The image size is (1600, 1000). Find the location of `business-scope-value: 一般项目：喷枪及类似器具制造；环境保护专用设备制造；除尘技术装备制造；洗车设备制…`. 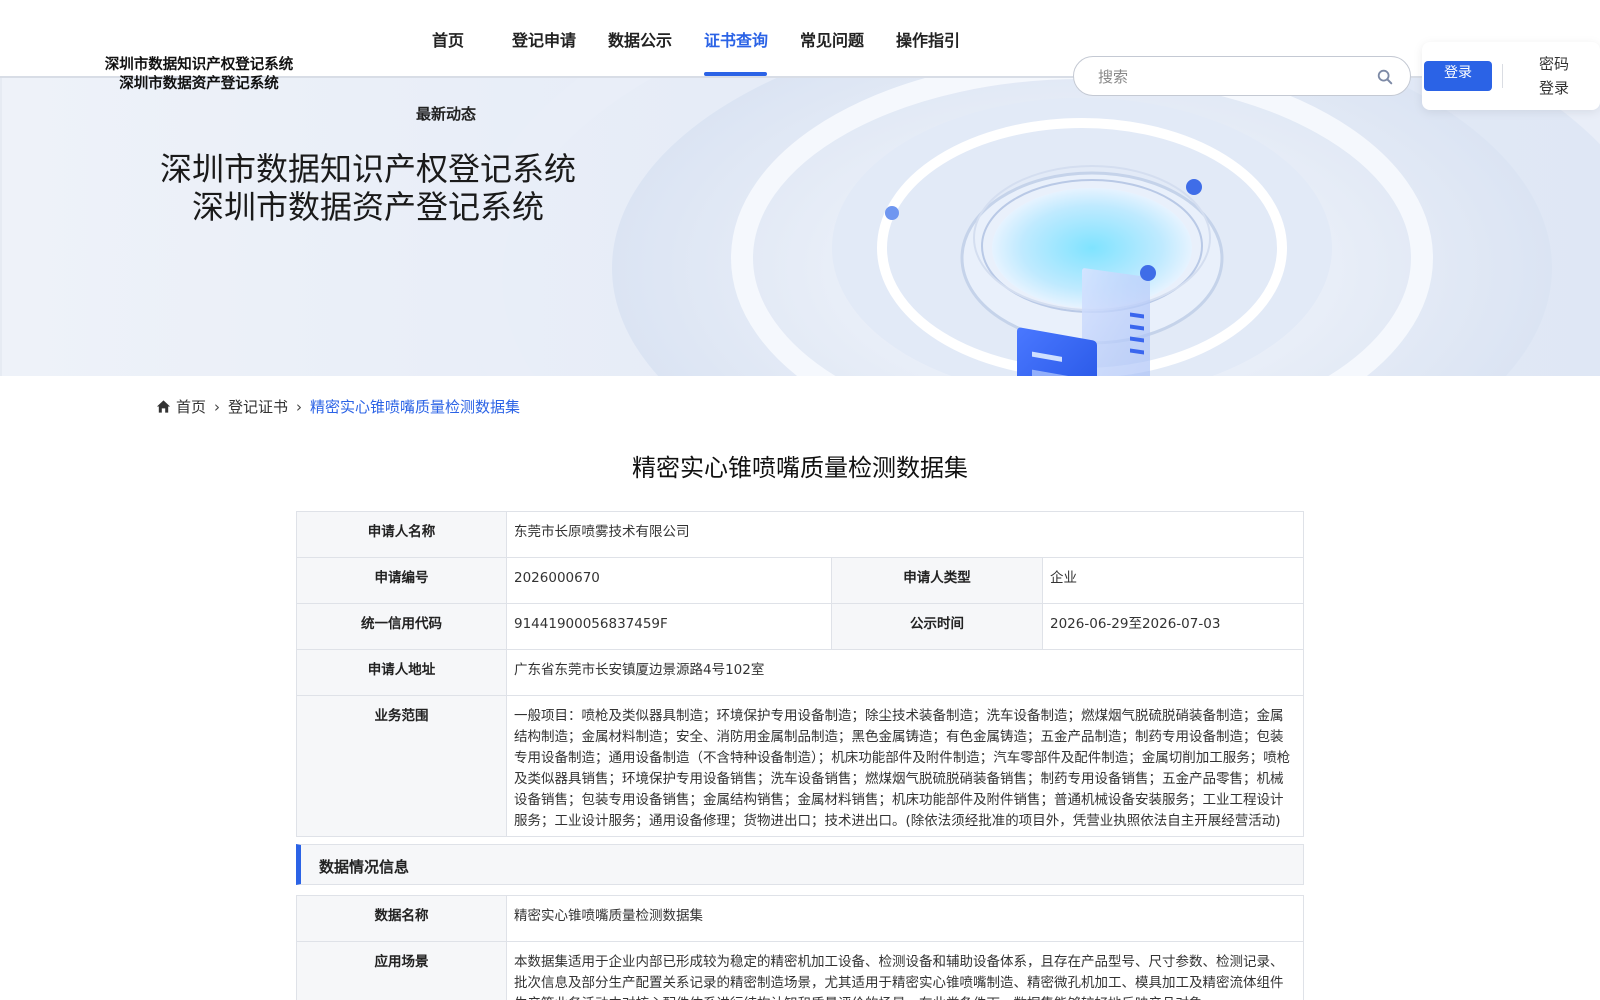

business-scope-value: 一般项目：喷枪及类似器具制造；环境保护专用设备制造；除尘技术装备制造；洗车设备制… is located at coordinates (905, 766).